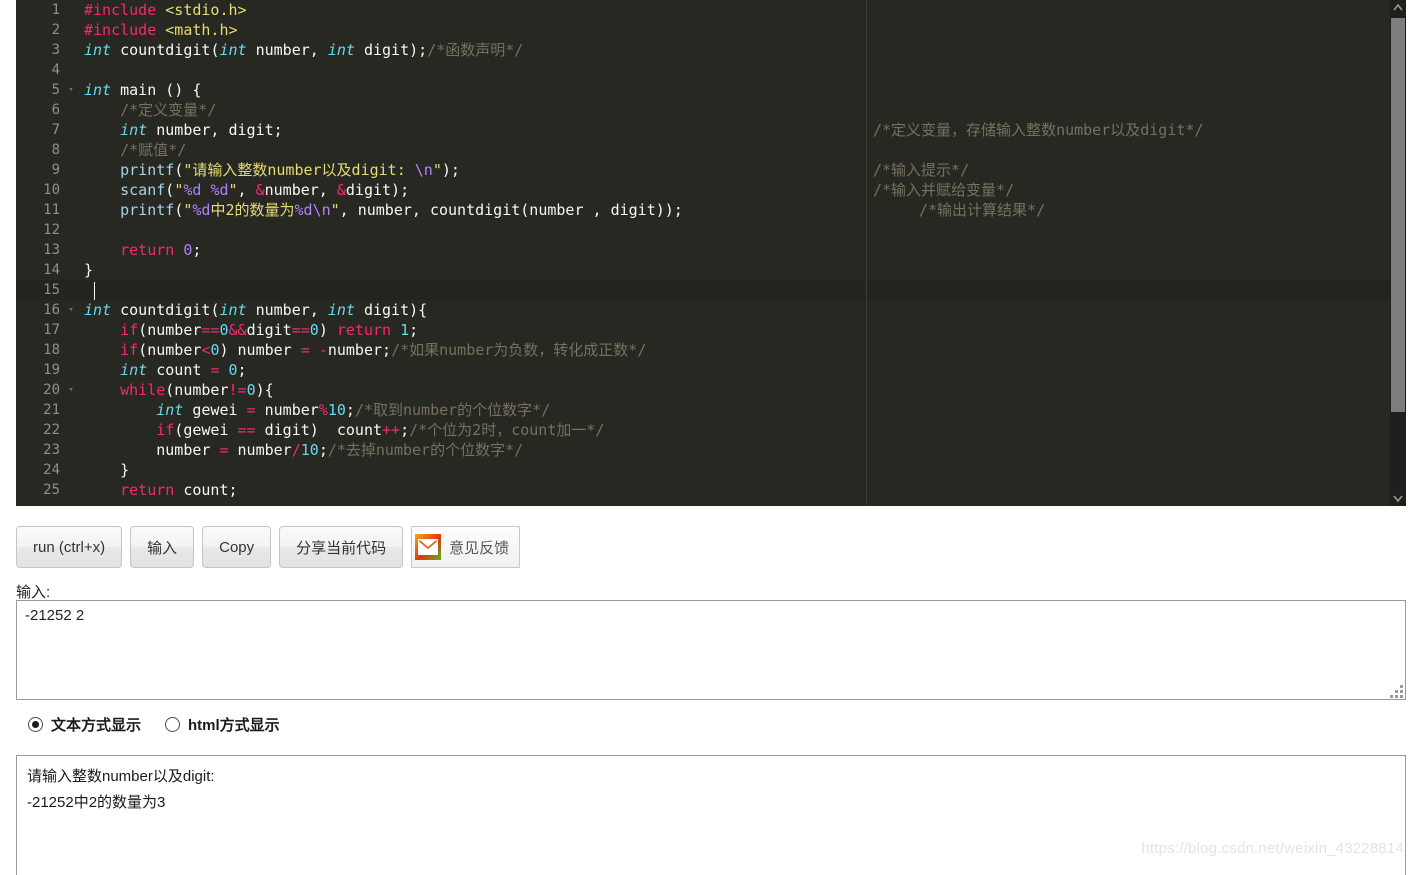 This screenshot has width=1422, height=875. What do you see at coordinates (711, 190) in the screenshot?
I see `code-line-row: 10 scanf("%d %d", &number, &digit);` at bounding box center [711, 190].